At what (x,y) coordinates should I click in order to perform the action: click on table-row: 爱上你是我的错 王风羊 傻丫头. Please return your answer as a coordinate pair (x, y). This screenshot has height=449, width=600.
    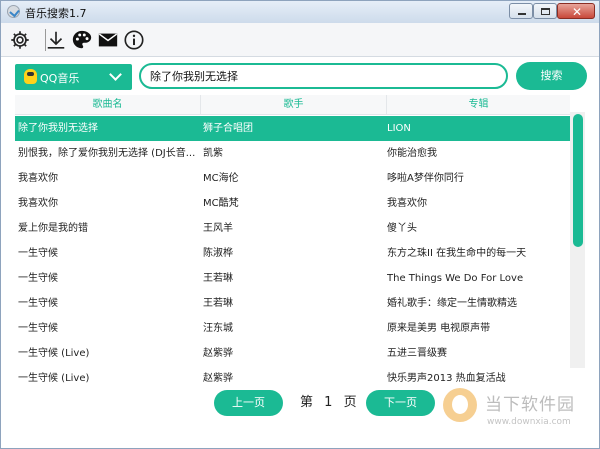
    Looking at the image, I should click on (292, 228).